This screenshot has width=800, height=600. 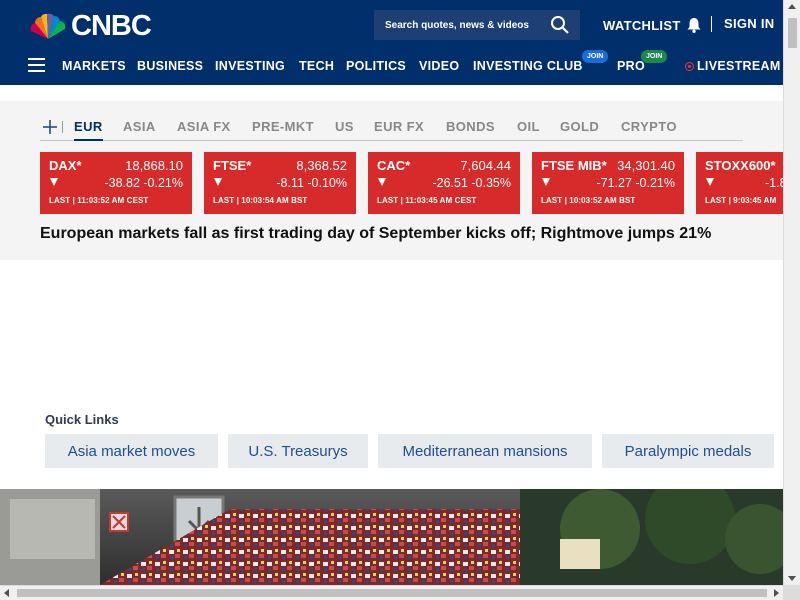 What do you see at coordinates (579, 126) in the screenshot?
I see `tab-gold: GOLD` at bounding box center [579, 126].